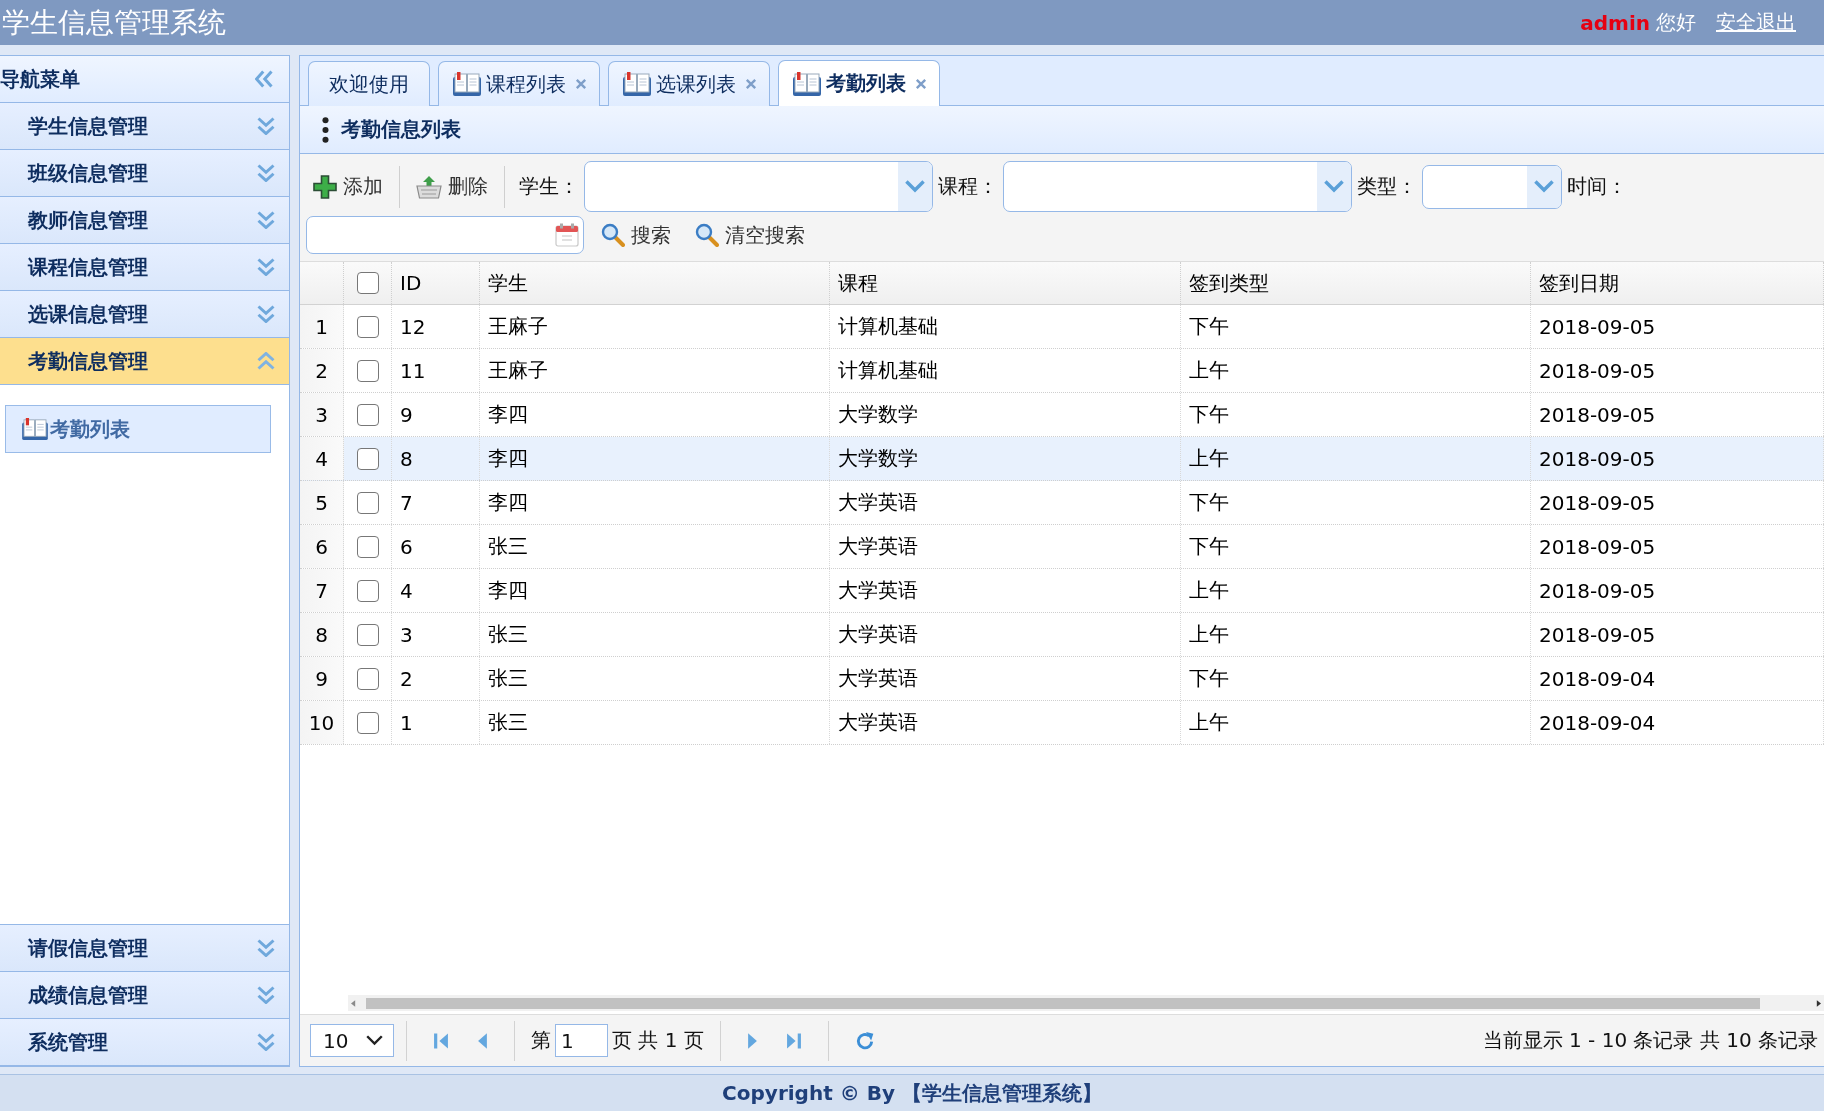 The height and width of the screenshot is (1111, 1824). Describe the element at coordinates (352, 1040) in the screenshot. I see `page-size-select: 10` at that location.